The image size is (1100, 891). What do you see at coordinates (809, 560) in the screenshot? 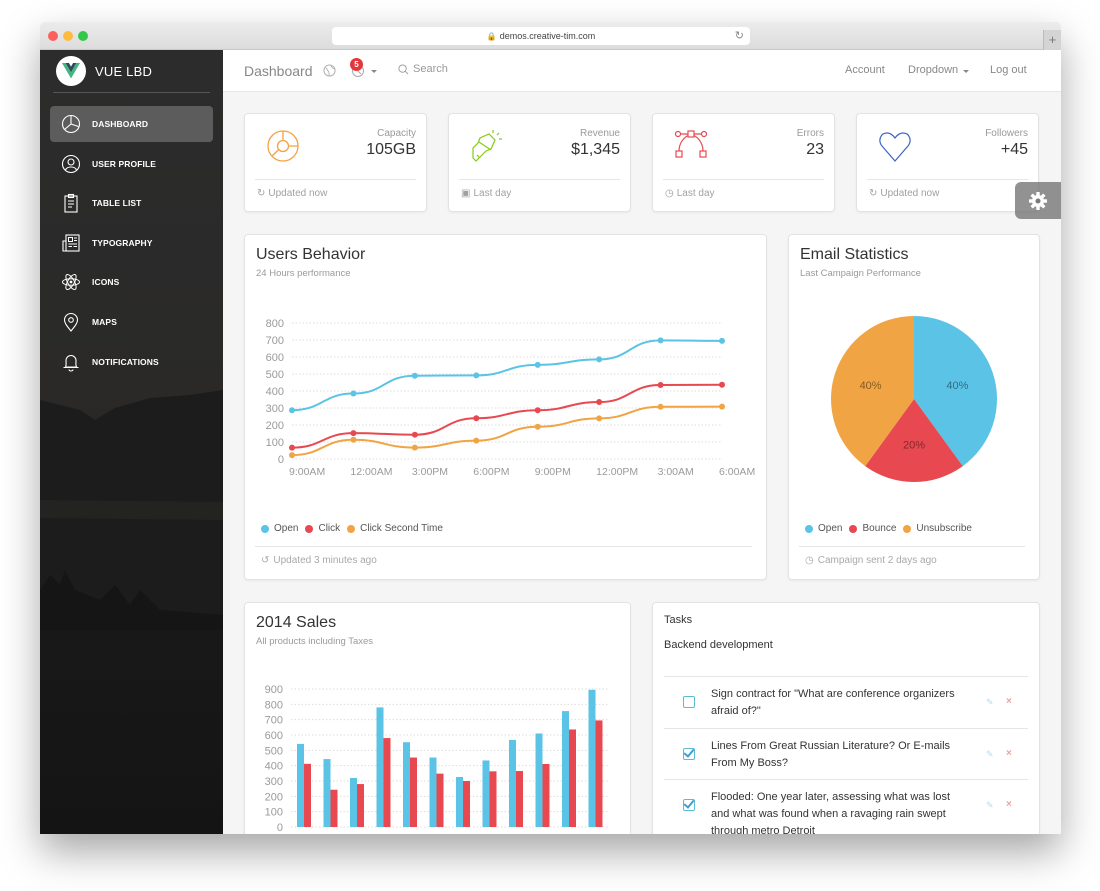
I see `clock-icon: ◷` at bounding box center [809, 560].